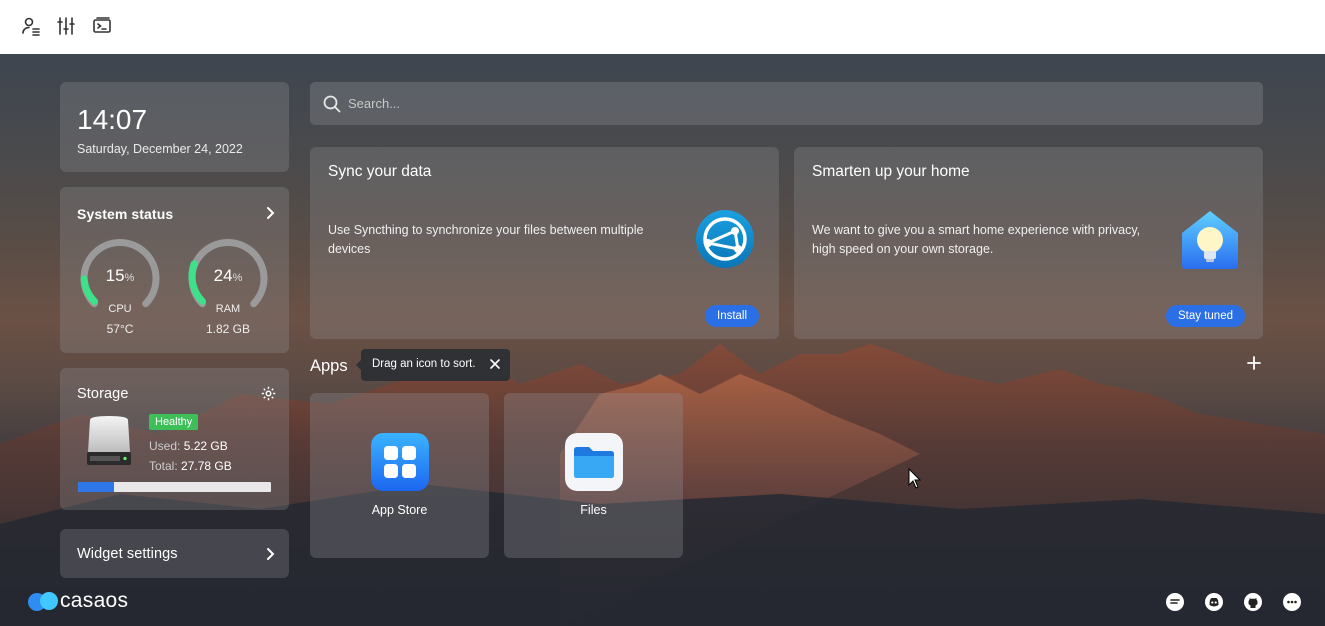 This screenshot has width=1325, height=626. I want to click on storage-usage-fill, so click(96, 487).